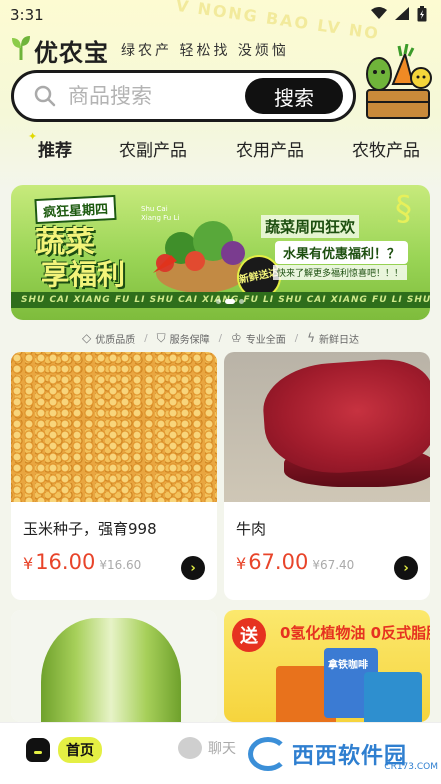  I want to click on search-button: 搜索, so click(294, 96).